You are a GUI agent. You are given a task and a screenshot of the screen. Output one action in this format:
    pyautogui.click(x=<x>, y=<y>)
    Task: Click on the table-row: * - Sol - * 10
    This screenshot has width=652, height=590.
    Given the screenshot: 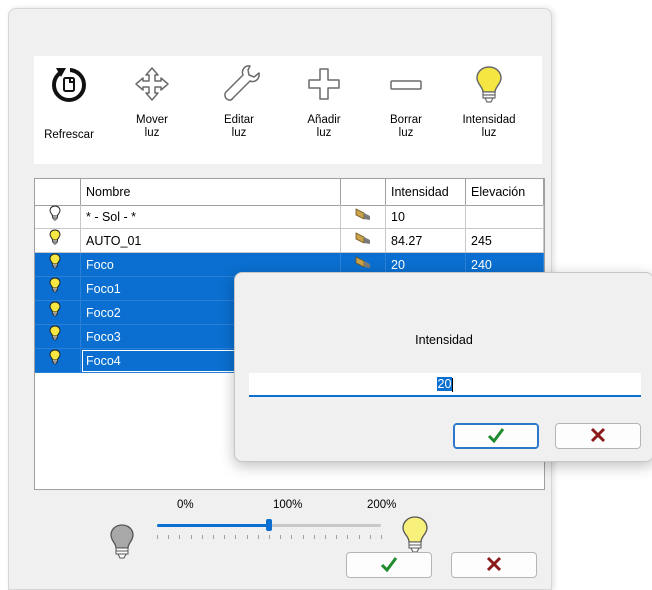 What is the action you would take?
    pyautogui.click(x=289, y=217)
    